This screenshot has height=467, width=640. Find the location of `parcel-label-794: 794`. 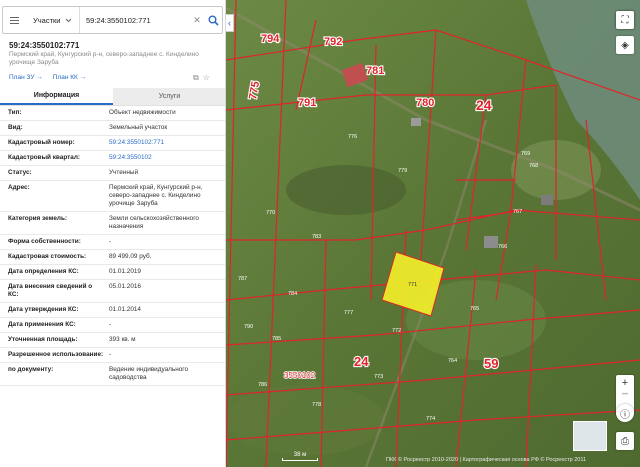

parcel-label-794: 794 is located at coordinates (270, 39).